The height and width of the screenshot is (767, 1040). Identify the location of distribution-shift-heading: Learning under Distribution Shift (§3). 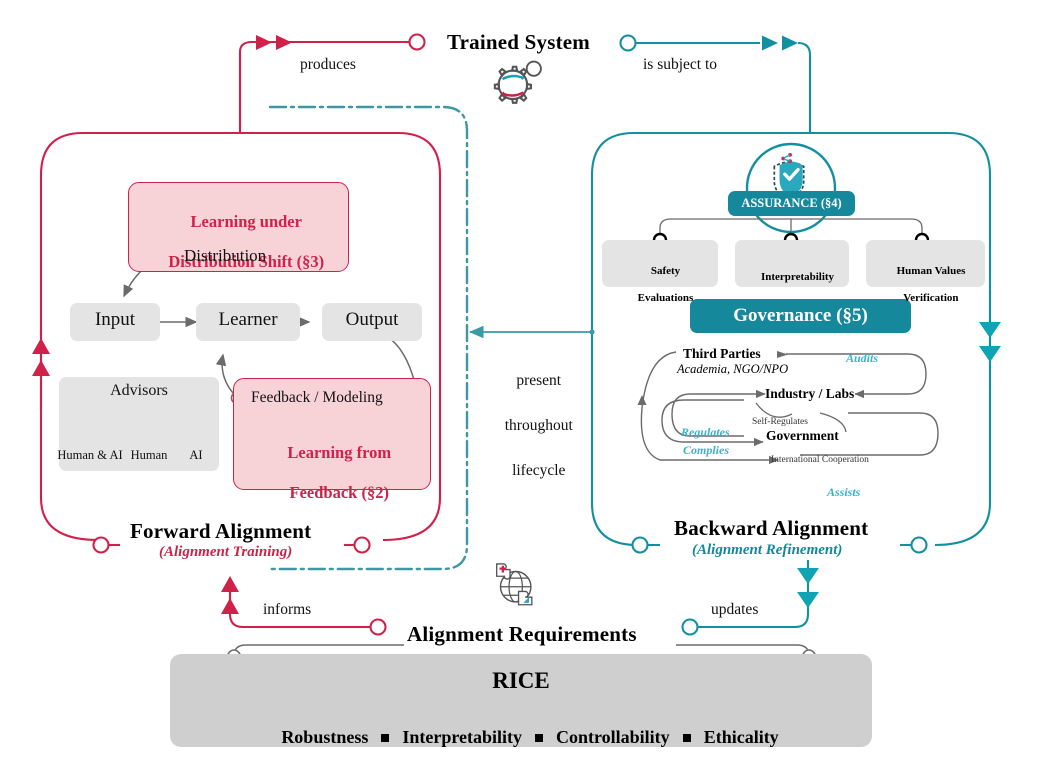
(238, 242).